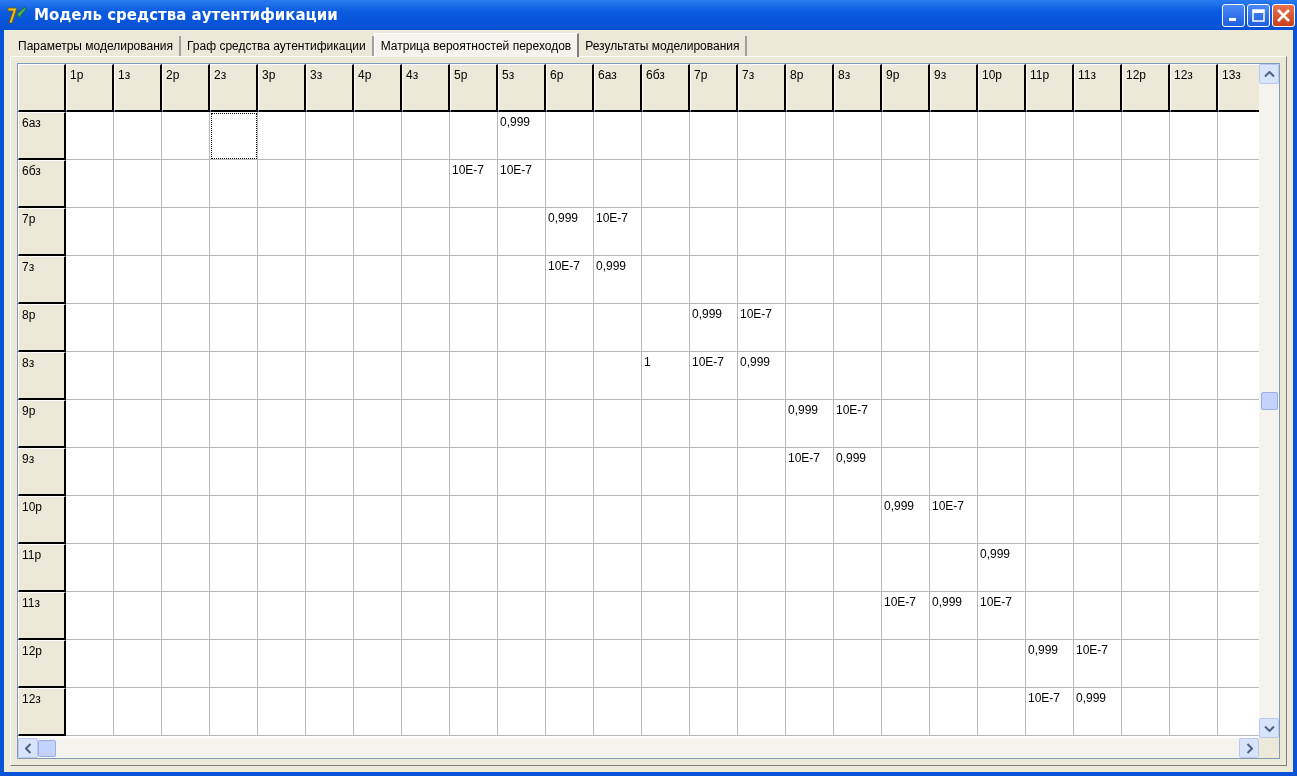  Describe the element at coordinates (1233, 15) in the screenshot. I see `minimize-button` at that location.